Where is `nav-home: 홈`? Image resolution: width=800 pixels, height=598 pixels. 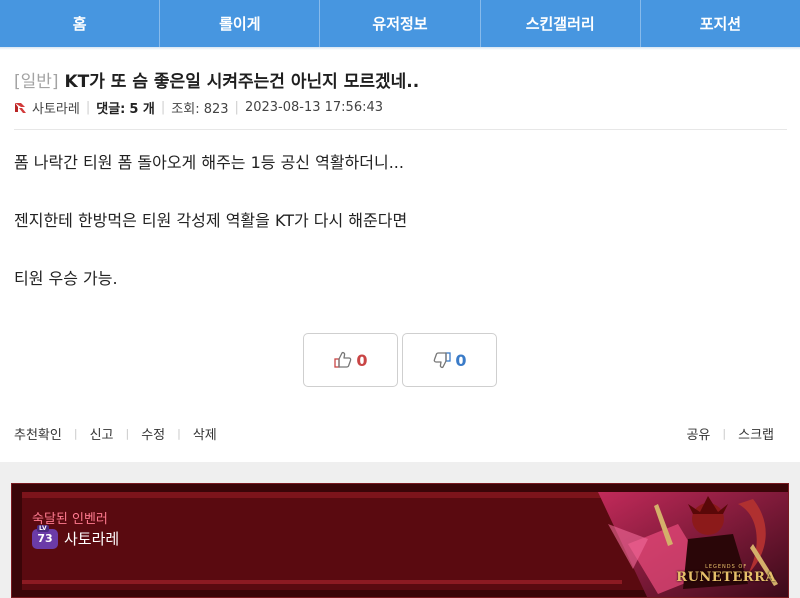
nav-home: 홈 is located at coordinates (80, 23).